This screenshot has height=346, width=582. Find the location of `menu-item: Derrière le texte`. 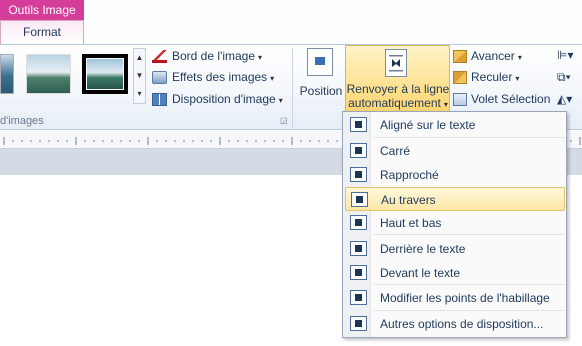

menu-item: Derrière le texte is located at coordinates (455, 249).